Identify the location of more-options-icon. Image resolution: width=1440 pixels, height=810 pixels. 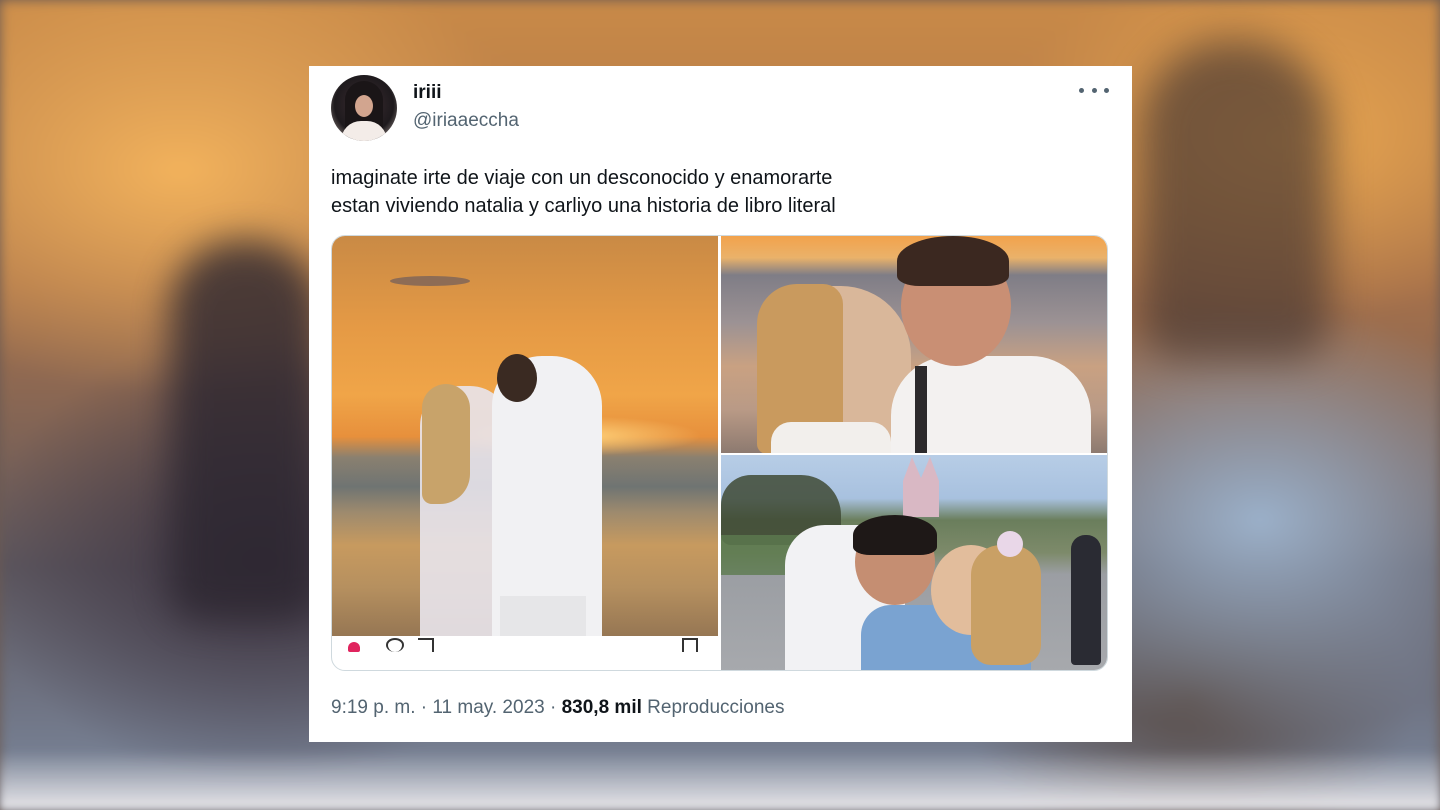
(1094, 90).